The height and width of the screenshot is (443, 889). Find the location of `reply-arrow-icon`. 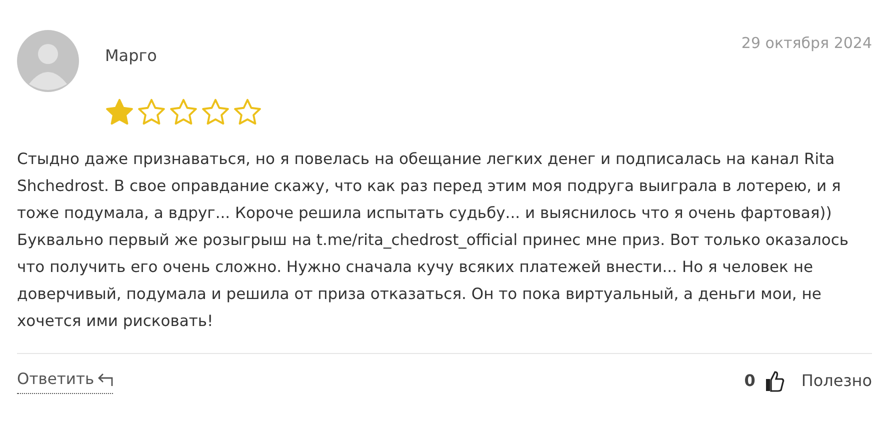

reply-arrow-icon is located at coordinates (105, 379).